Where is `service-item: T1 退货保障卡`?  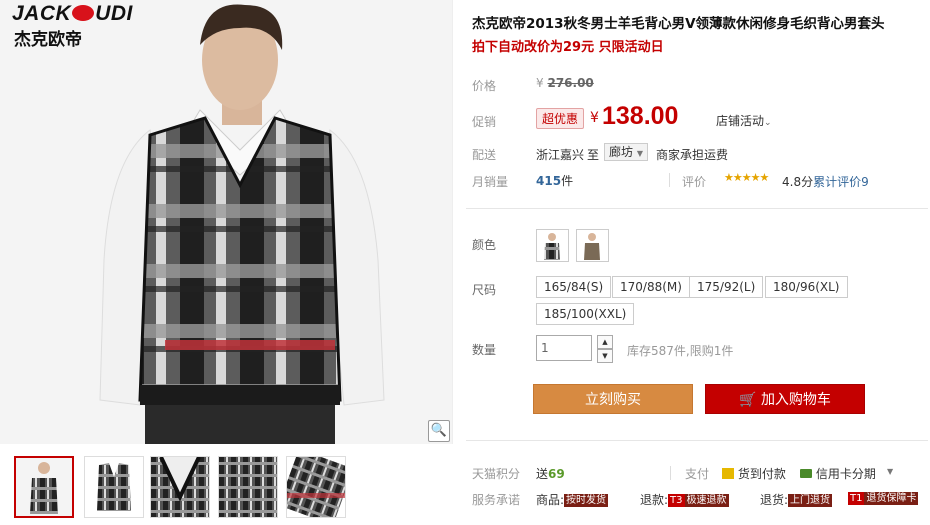 service-item: T1 退货保障卡 is located at coordinates (883, 498).